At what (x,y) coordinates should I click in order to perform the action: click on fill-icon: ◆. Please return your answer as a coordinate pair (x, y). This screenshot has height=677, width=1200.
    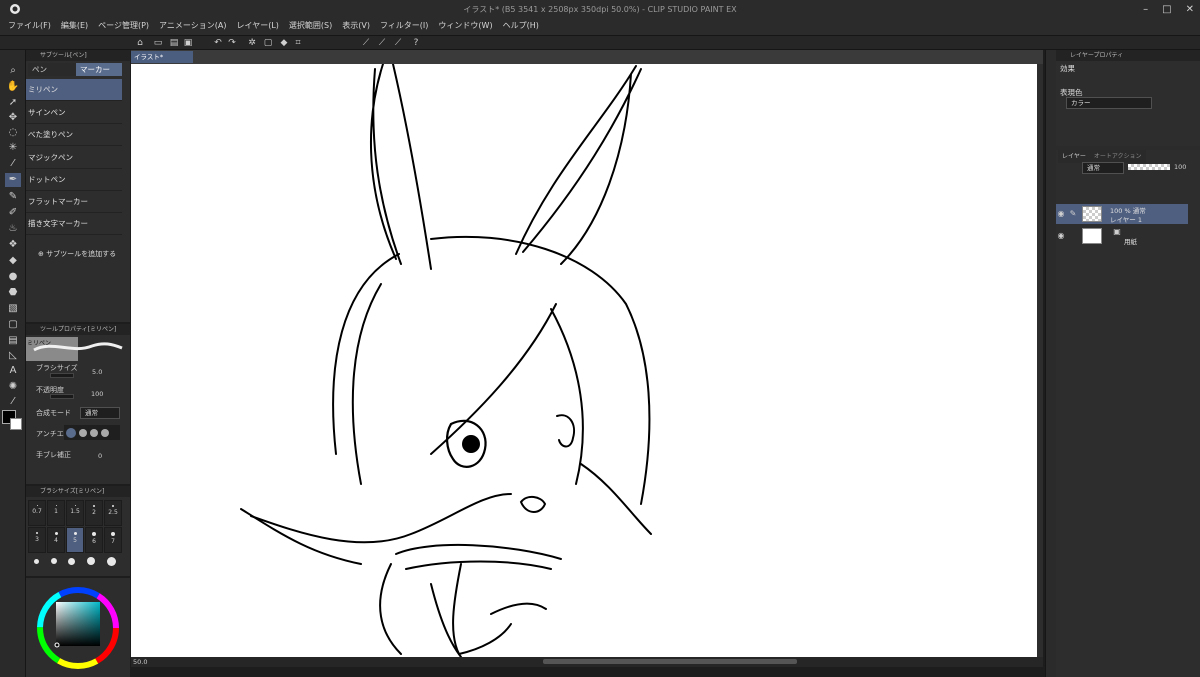
    Looking at the image, I should click on (284, 43).